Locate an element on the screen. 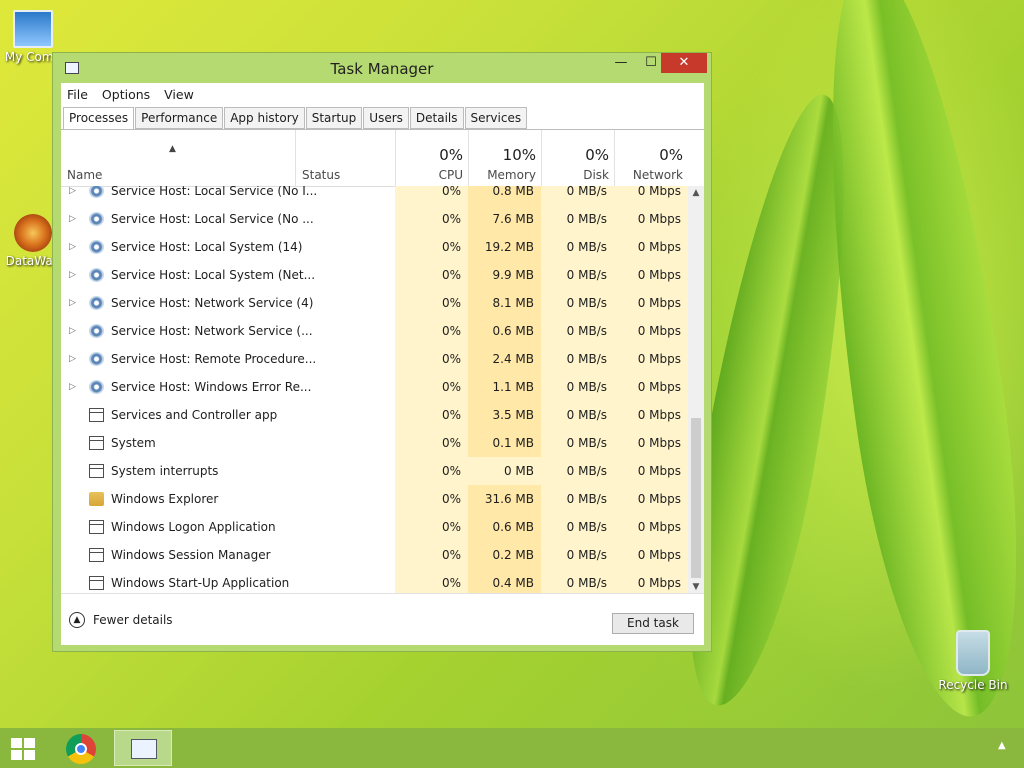  memory-value: 0.8 MB is located at coordinates (504, 195).